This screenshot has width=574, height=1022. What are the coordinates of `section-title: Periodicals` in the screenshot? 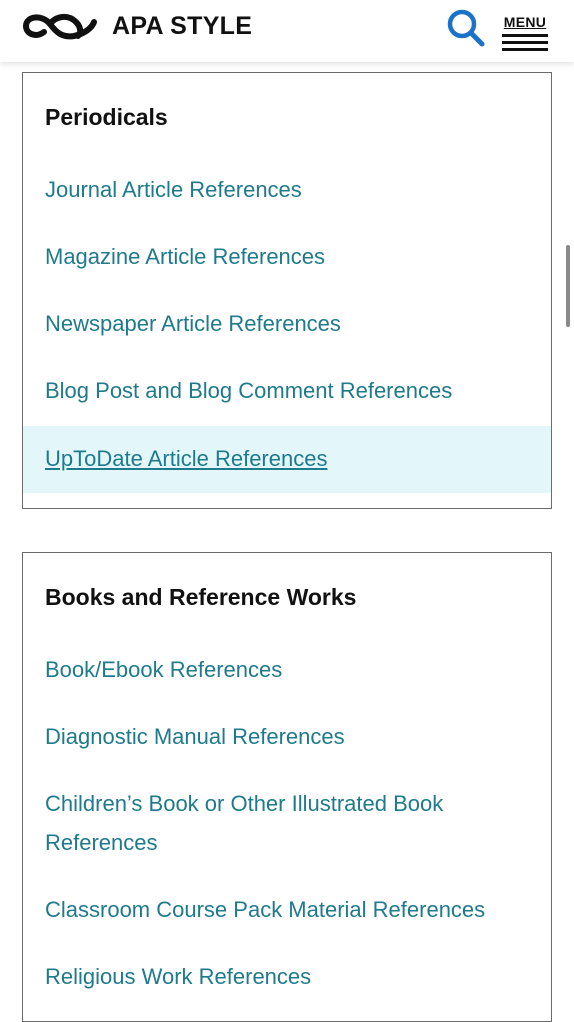 It's located at (106, 117).